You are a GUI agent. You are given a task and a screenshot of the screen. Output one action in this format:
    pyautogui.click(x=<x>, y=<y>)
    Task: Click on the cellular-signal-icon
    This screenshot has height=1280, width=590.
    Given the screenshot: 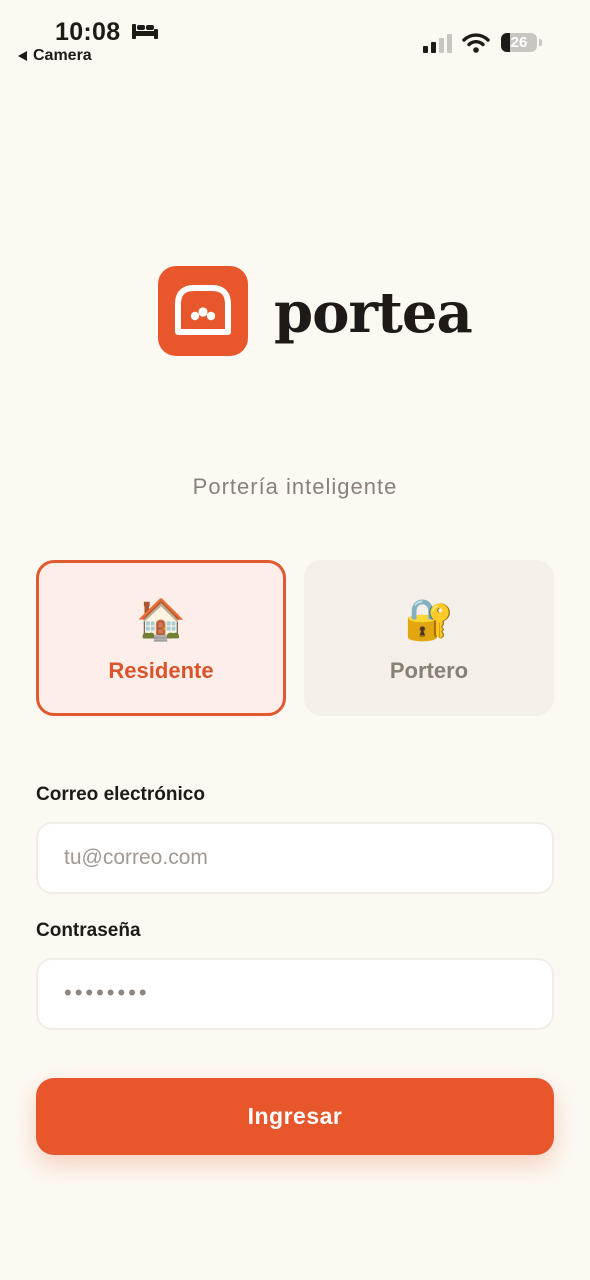 What is the action you would take?
    pyautogui.click(x=437, y=43)
    